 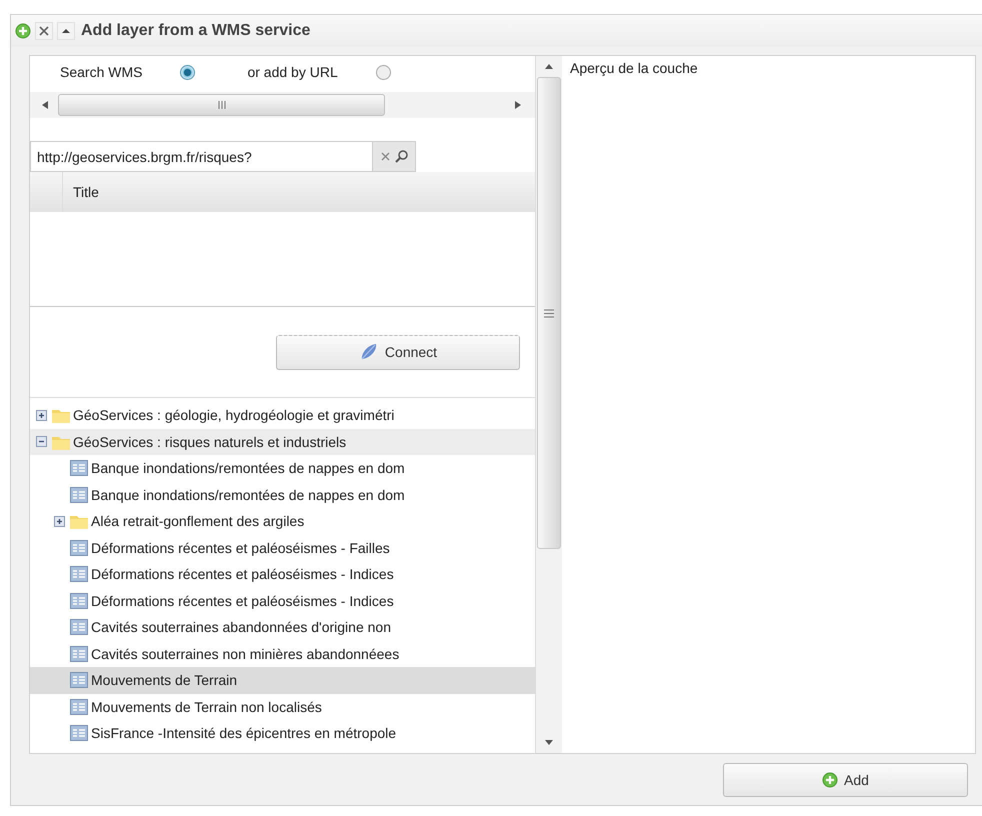 What do you see at coordinates (41, 442) in the screenshot?
I see `collapse-icon` at bounding box center [41, 442].